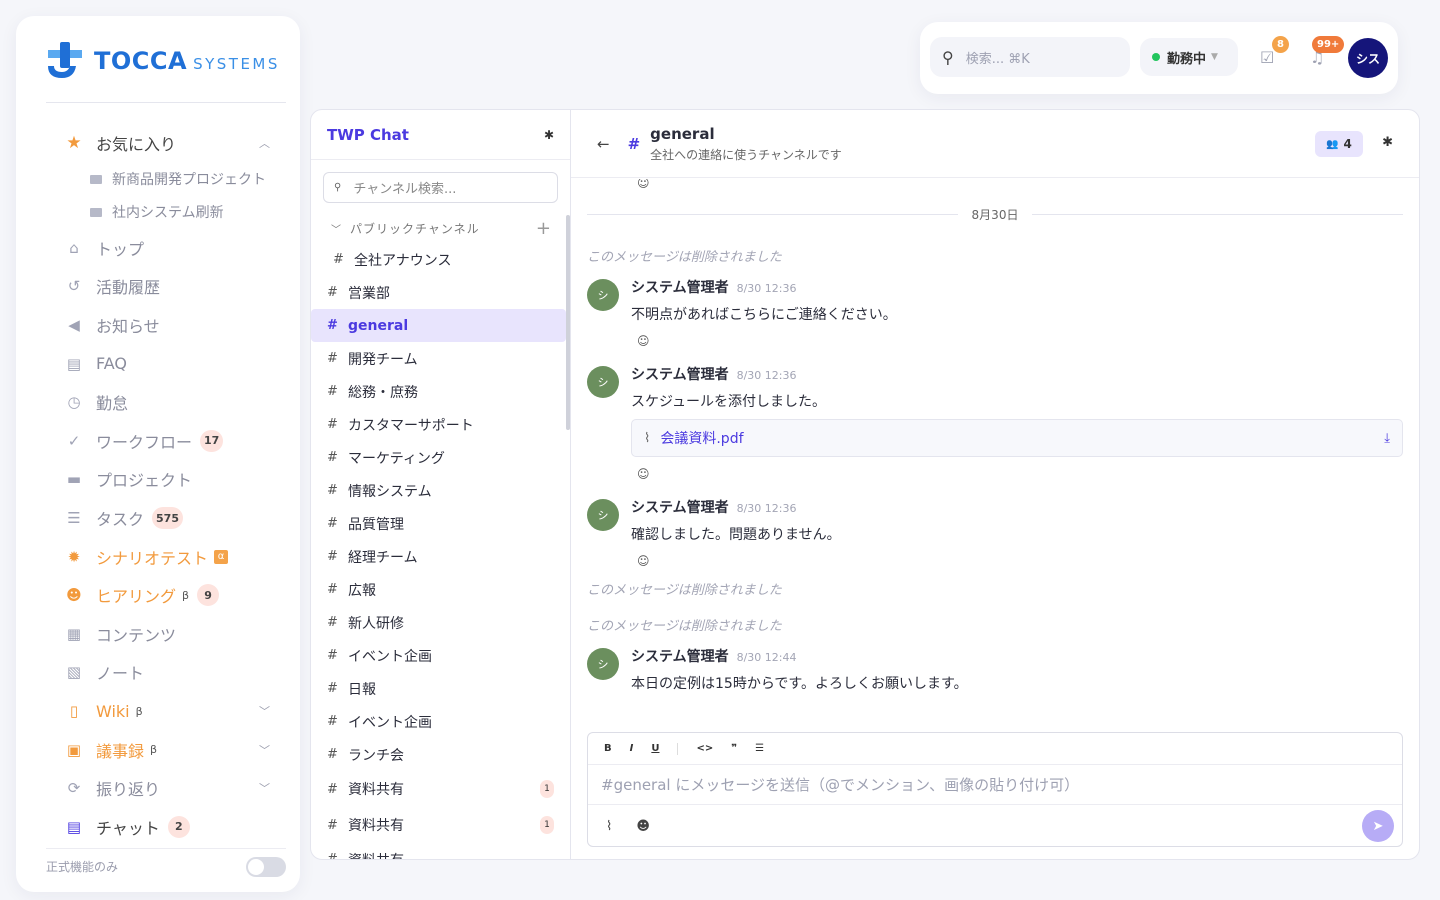 The width and height of the screenshot is (1440, 900). I want to click on underline-button: U, so click(655, 748).